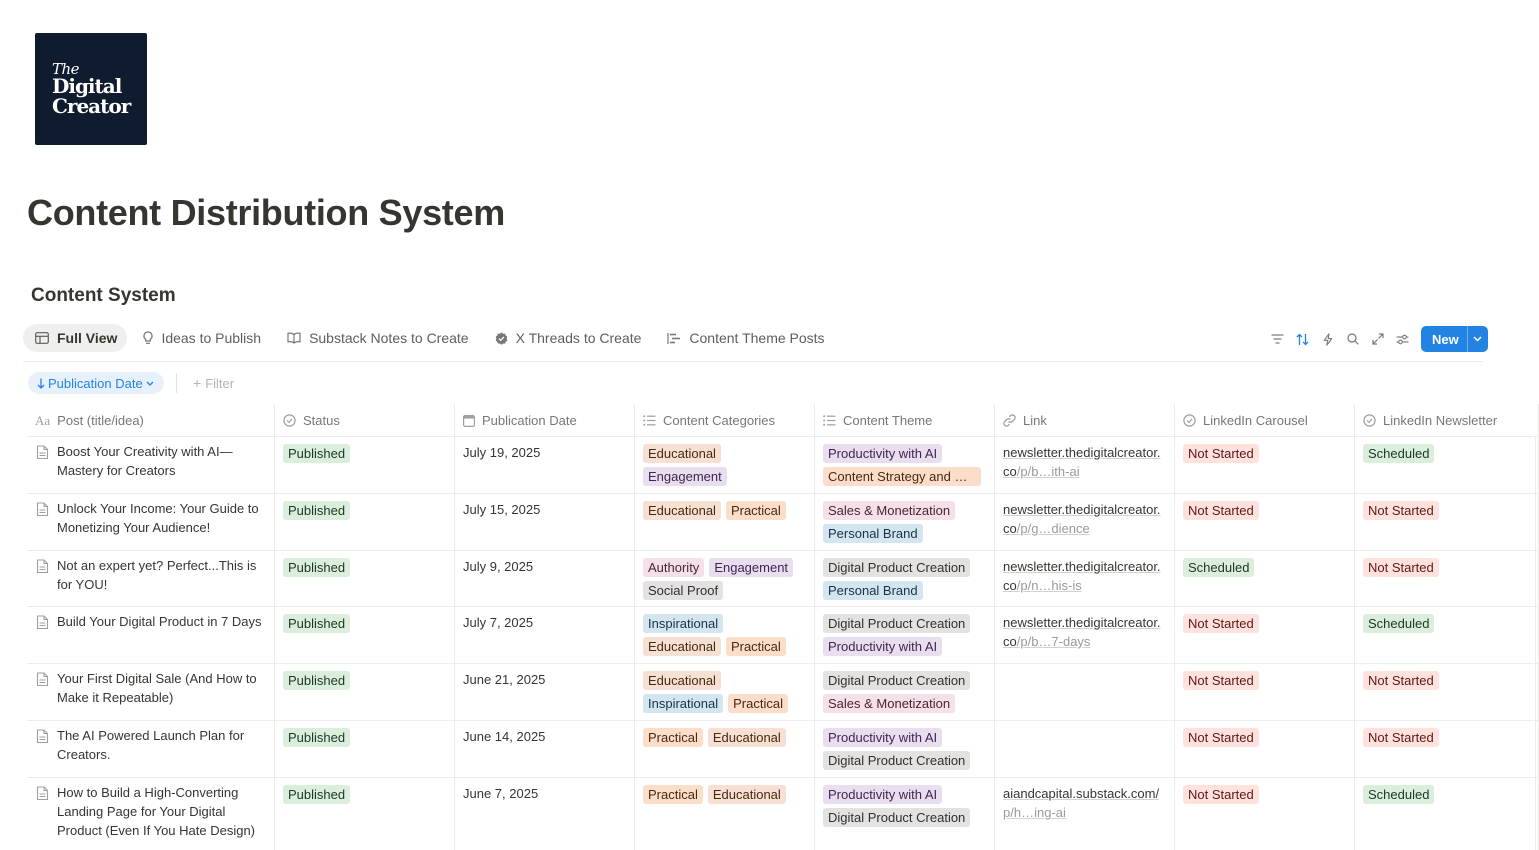 The image size is (1539, 850). What do you see at coordinates (683, 590) in the screenshot?
I see `category-tag: Social Proof` at bounding box center [683, 590].